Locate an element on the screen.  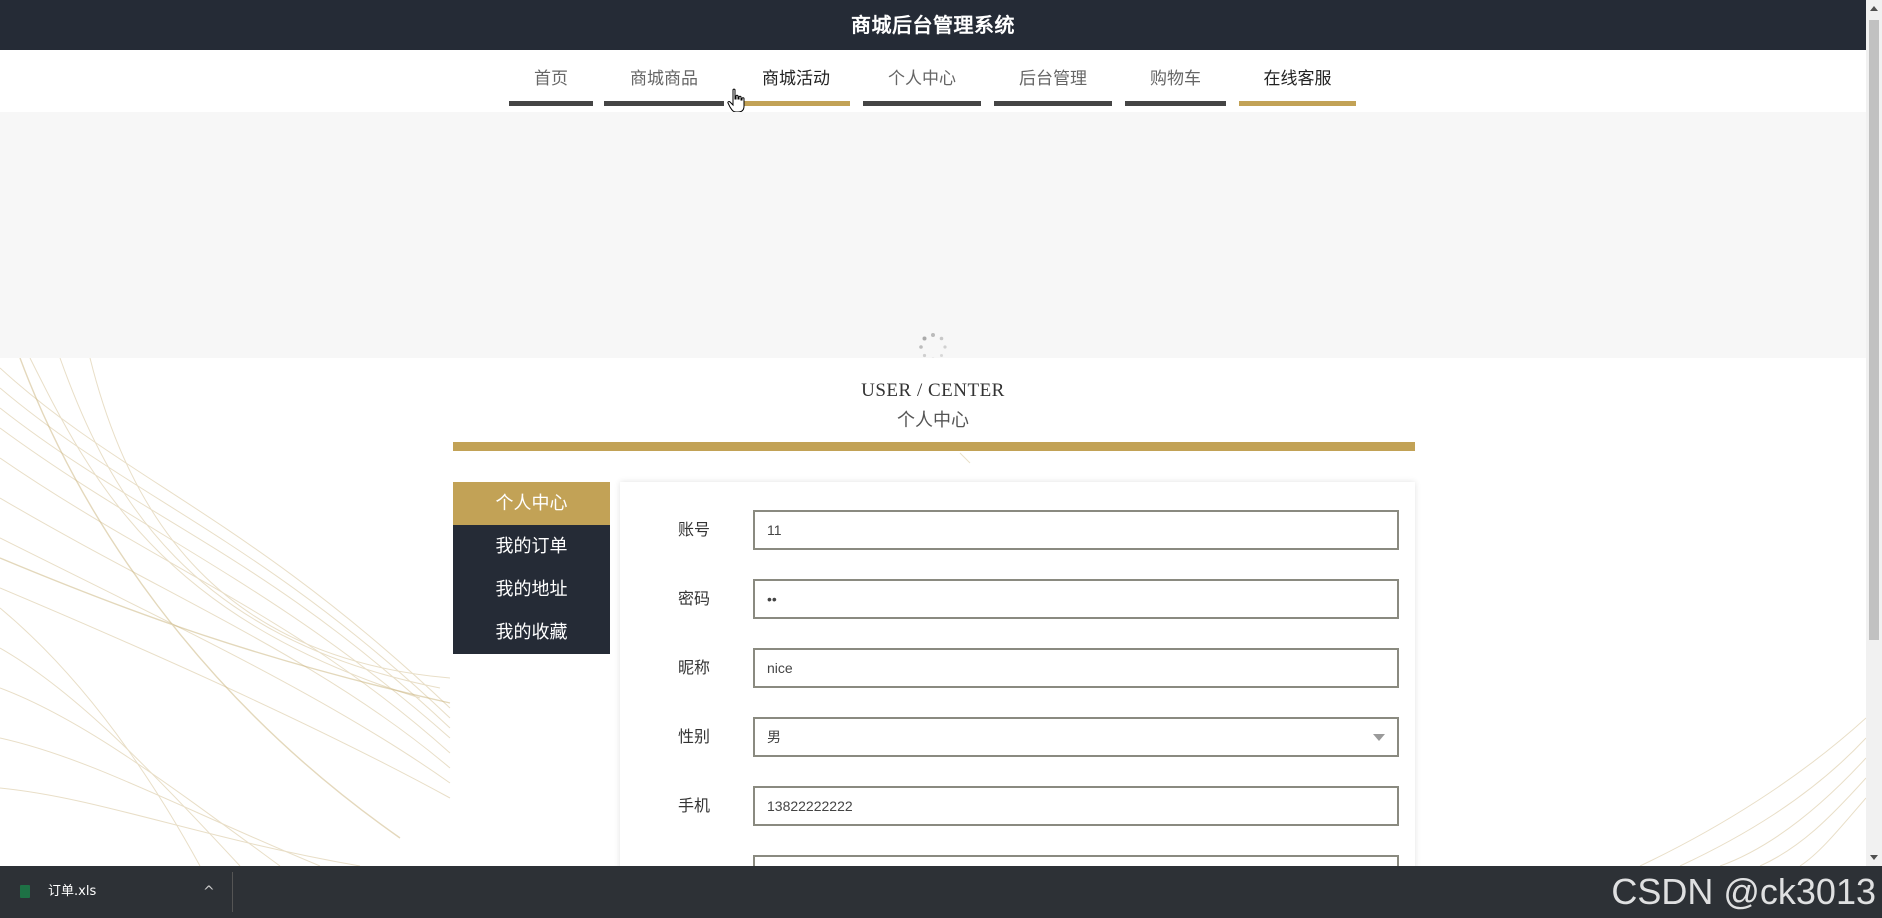
nav-item-label: 购物车 is located at coordinates (1175, 79).